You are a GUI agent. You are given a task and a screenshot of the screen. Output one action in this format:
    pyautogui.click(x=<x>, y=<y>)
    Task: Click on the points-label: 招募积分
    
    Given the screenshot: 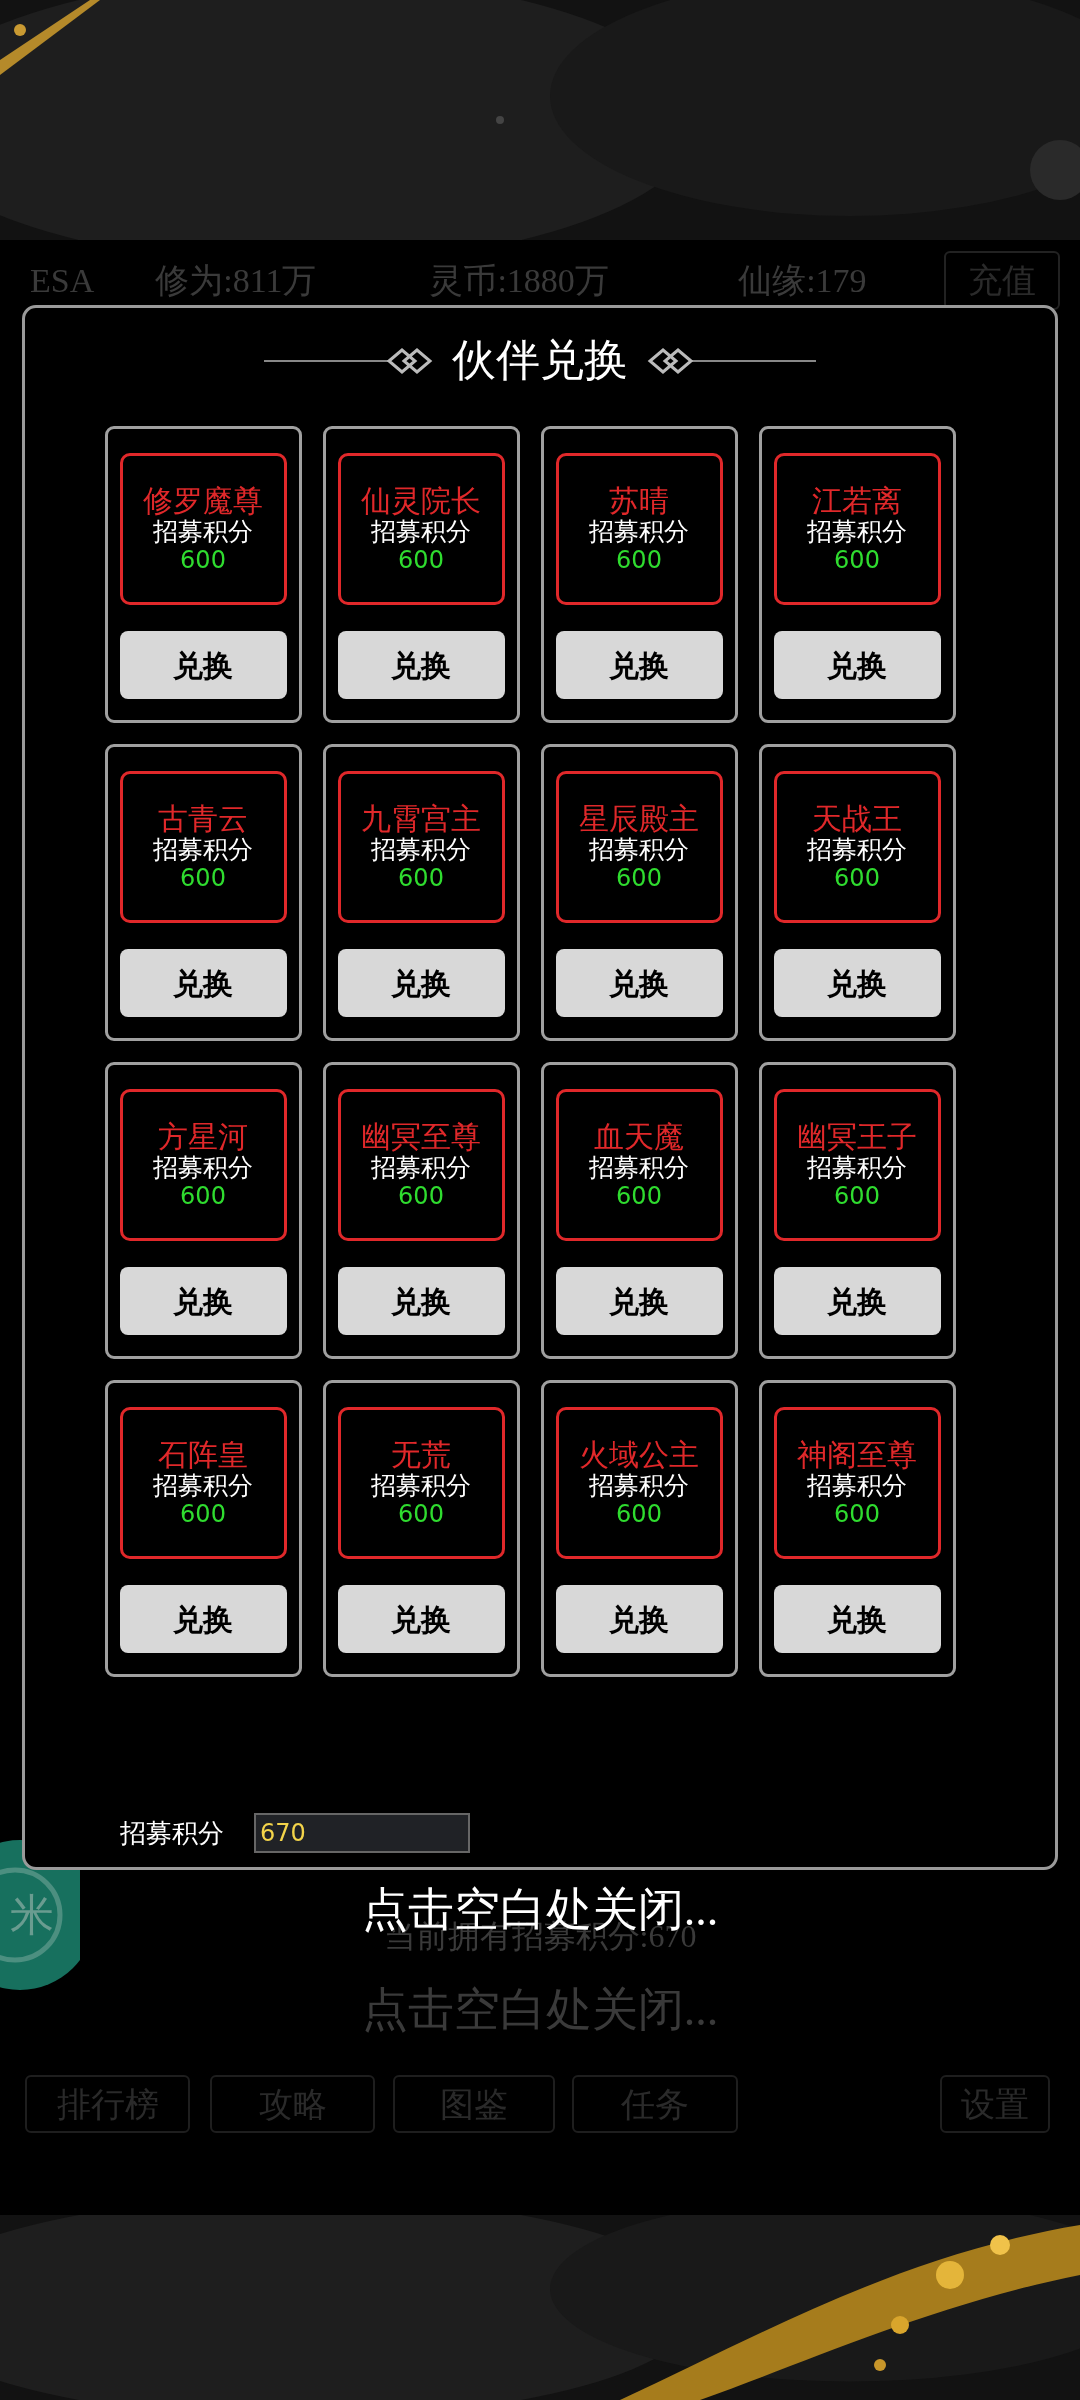 What is the action you would take?
    pyautogui.click(x=172, y=1833)
    